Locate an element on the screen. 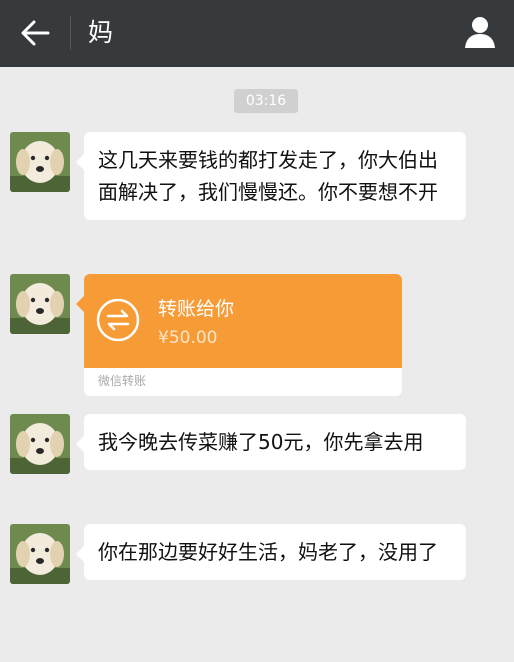 The height and width of the screenshot is (662, 514). transfer-footer: 微信转账 is located at coordinates (122, 381).